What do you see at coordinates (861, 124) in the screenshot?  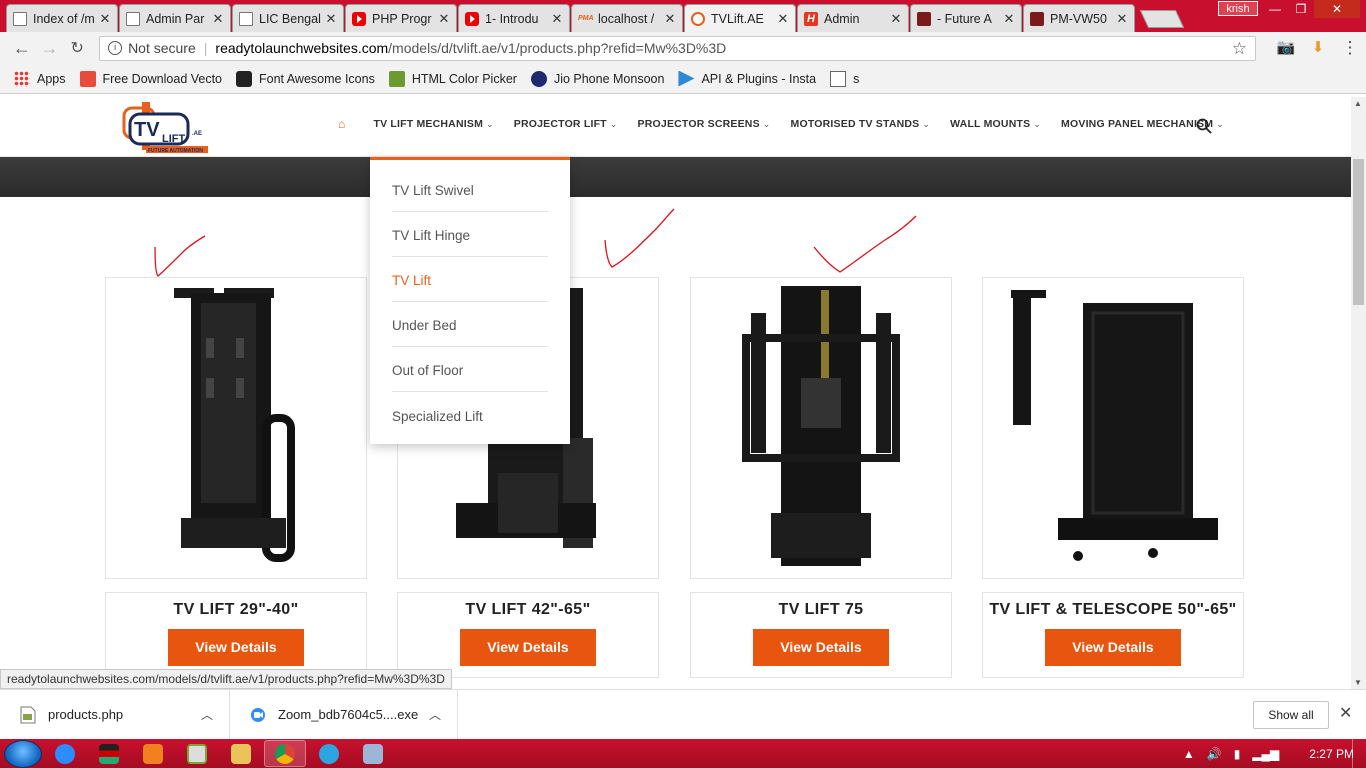 I see `nav-motorised-tv-stands: MOTORISED TV STANDS ⌄` at bounding box center [861, 124].